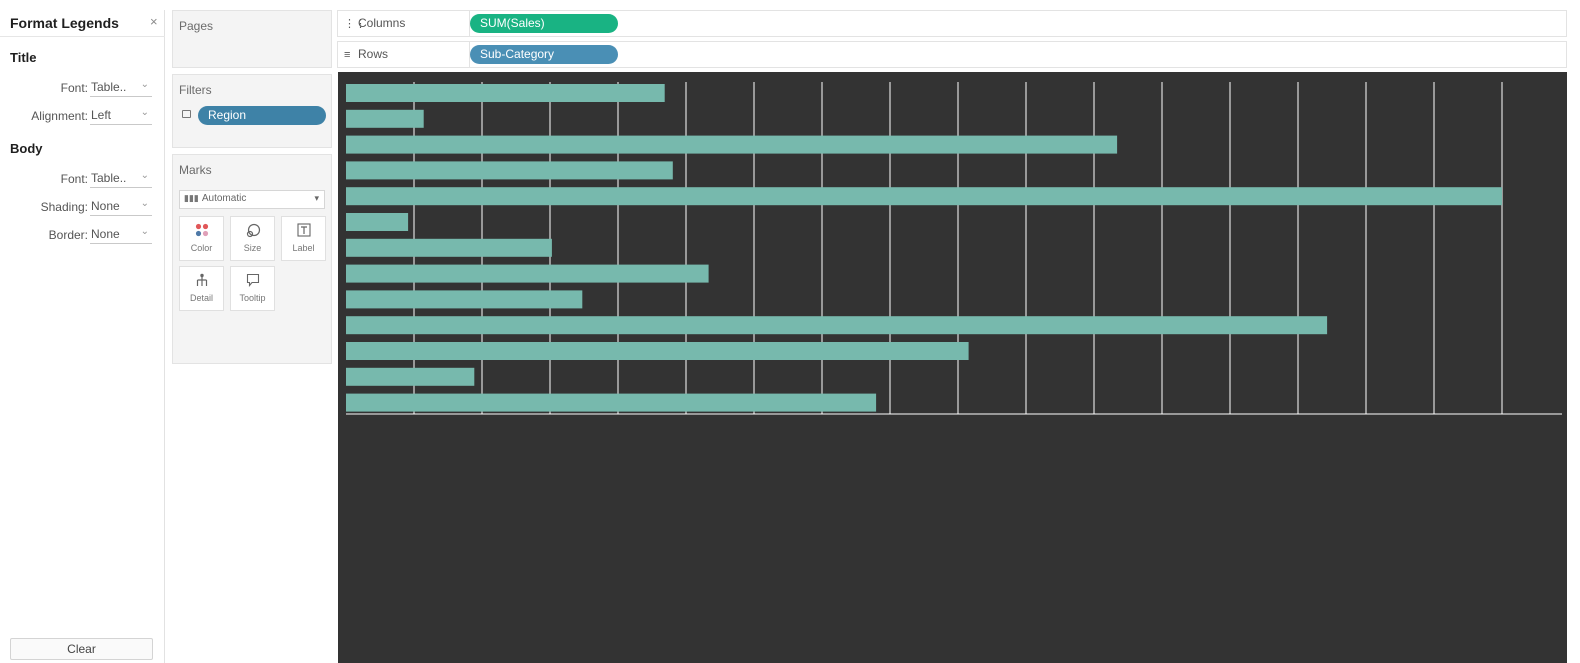 Image resolution: width=1580 pixels, height=663 pixels. I want to click on color-dots-icon, so click(201, 231).